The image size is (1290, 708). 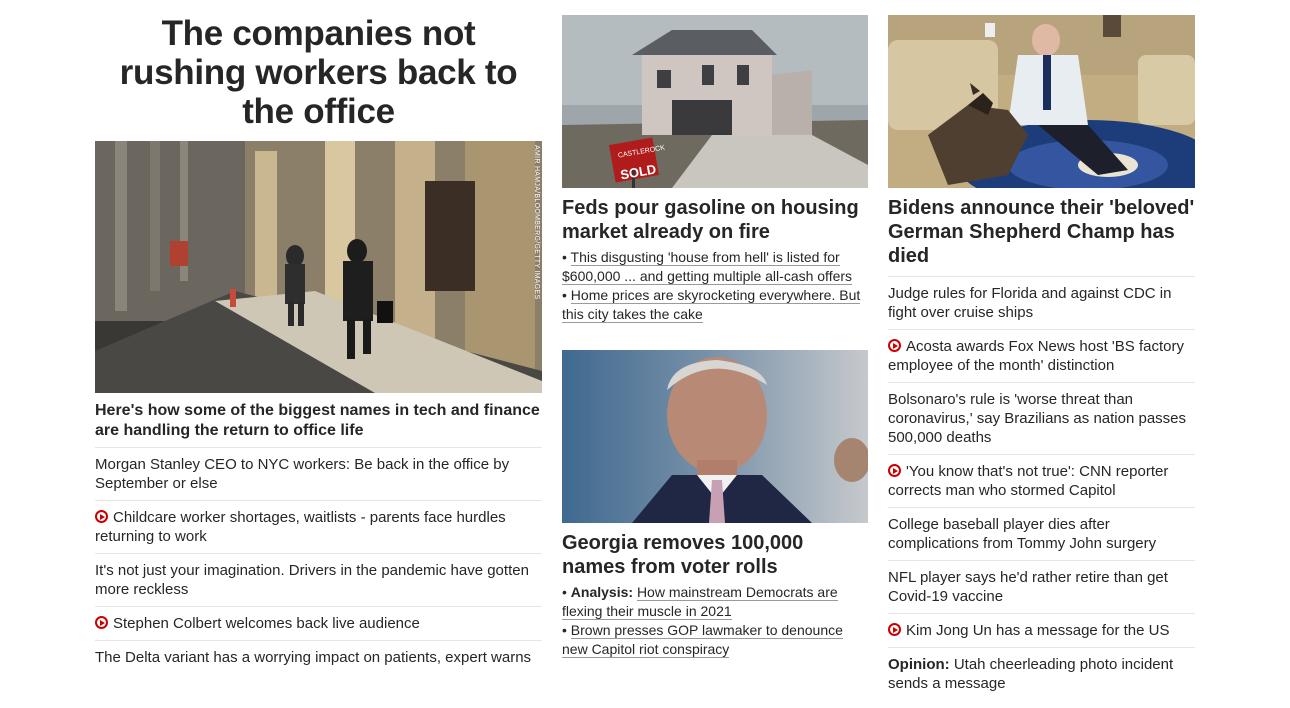 What do you see at coordinates (919, 664) in the screenshot?
I see `opinion-label: Opinion:` at bounding box center [919, 664].